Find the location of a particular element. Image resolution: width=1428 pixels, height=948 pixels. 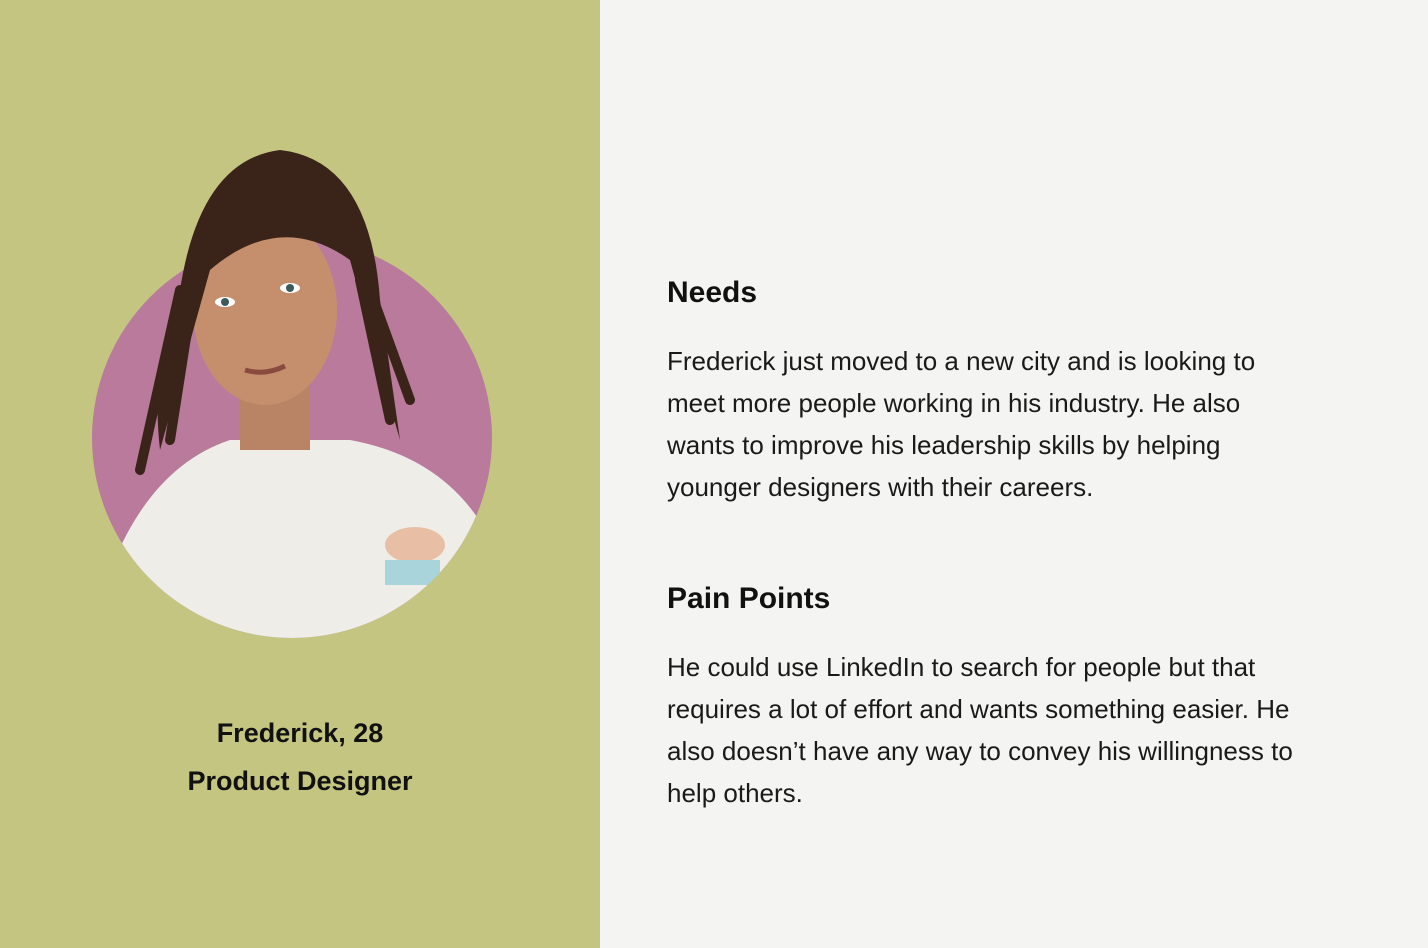

persona-name-age: Frederick, 28 is located at coordinates (300, 733).